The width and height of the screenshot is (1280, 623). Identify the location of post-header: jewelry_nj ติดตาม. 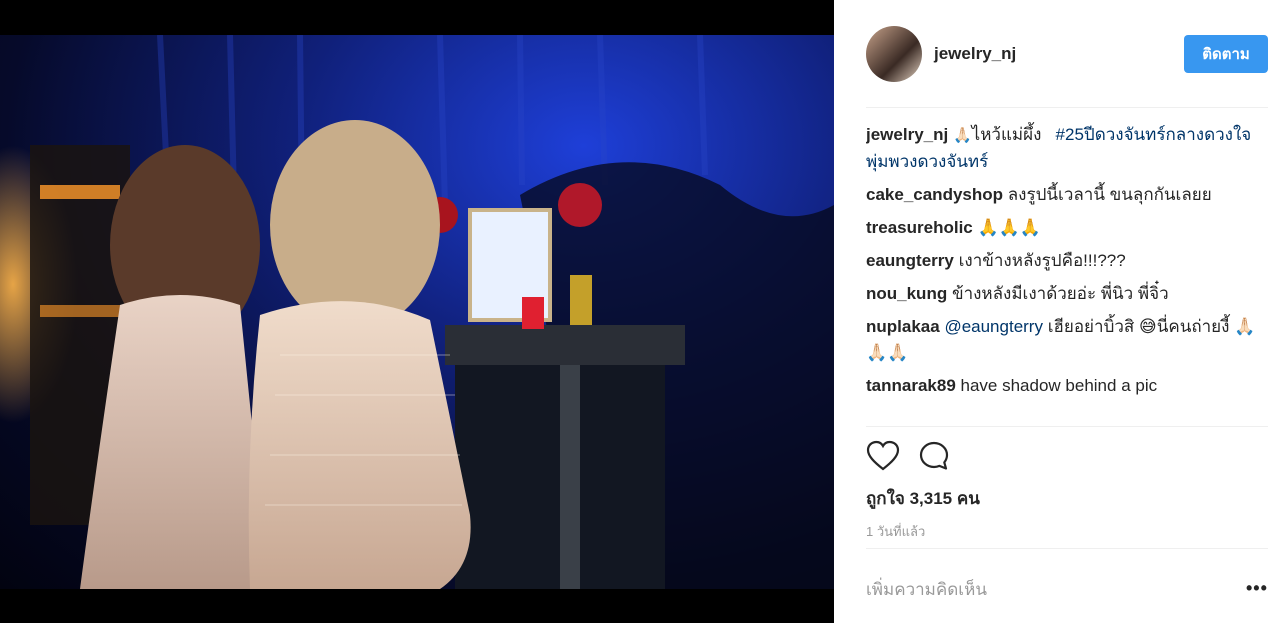
(1067, 54).